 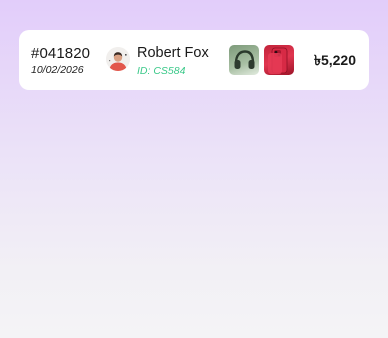 What do you see at coordinates (61, 53) in the screenshot?
I see `order-id: #041820` at bounding box center [61, 53].